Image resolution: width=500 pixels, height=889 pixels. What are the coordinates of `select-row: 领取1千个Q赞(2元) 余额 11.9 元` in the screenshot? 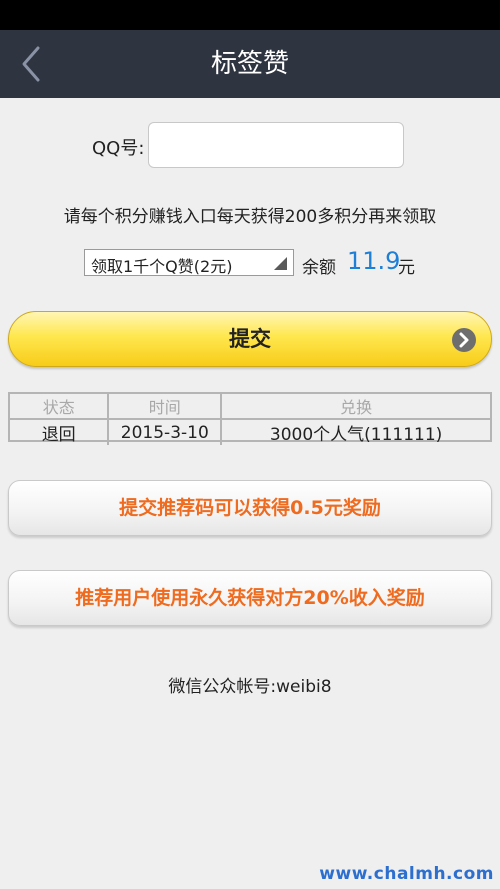 It's located at (250, 263).